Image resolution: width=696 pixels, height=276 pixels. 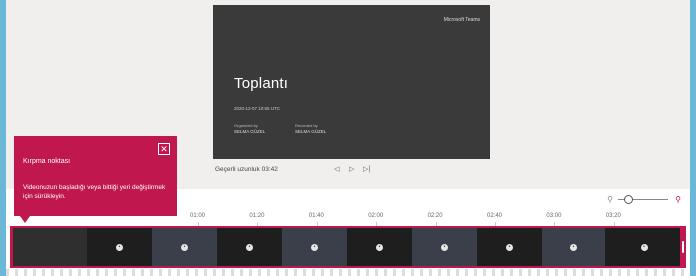 I want to click on zoom-slider-thumb, so click(x=628, y=199).